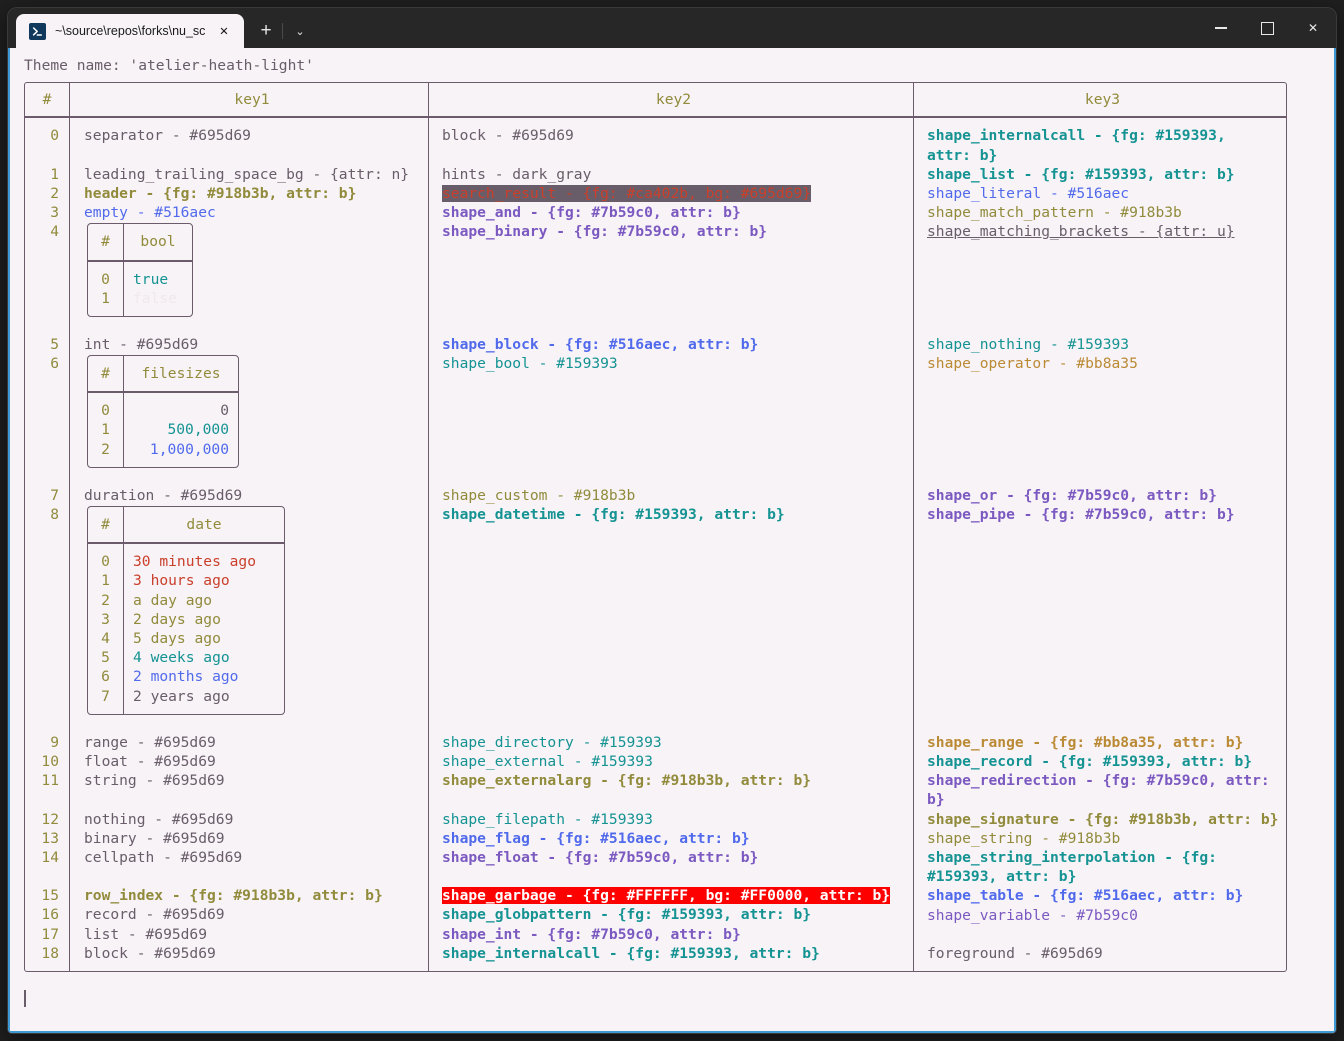 Image resolution: width=1344 pixels, height=1041 pixels. I want to click on row-index: 11, so click(50, 781).